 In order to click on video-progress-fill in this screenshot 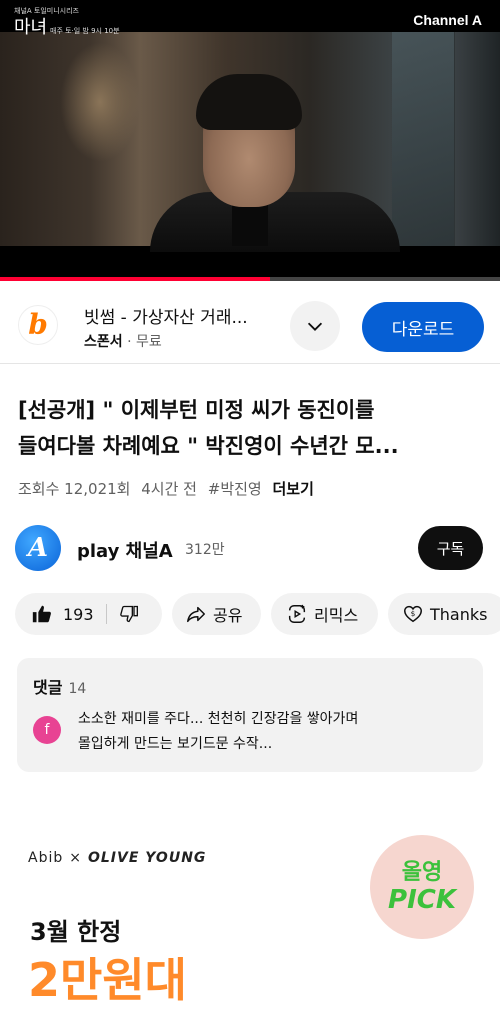, I will do `click(135, 279)`.